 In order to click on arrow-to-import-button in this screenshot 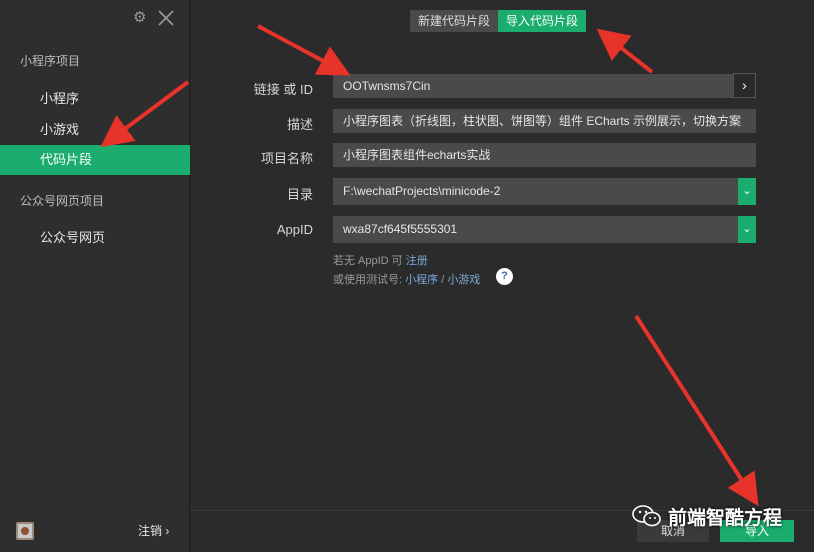, I will do `click(696, 410)`.